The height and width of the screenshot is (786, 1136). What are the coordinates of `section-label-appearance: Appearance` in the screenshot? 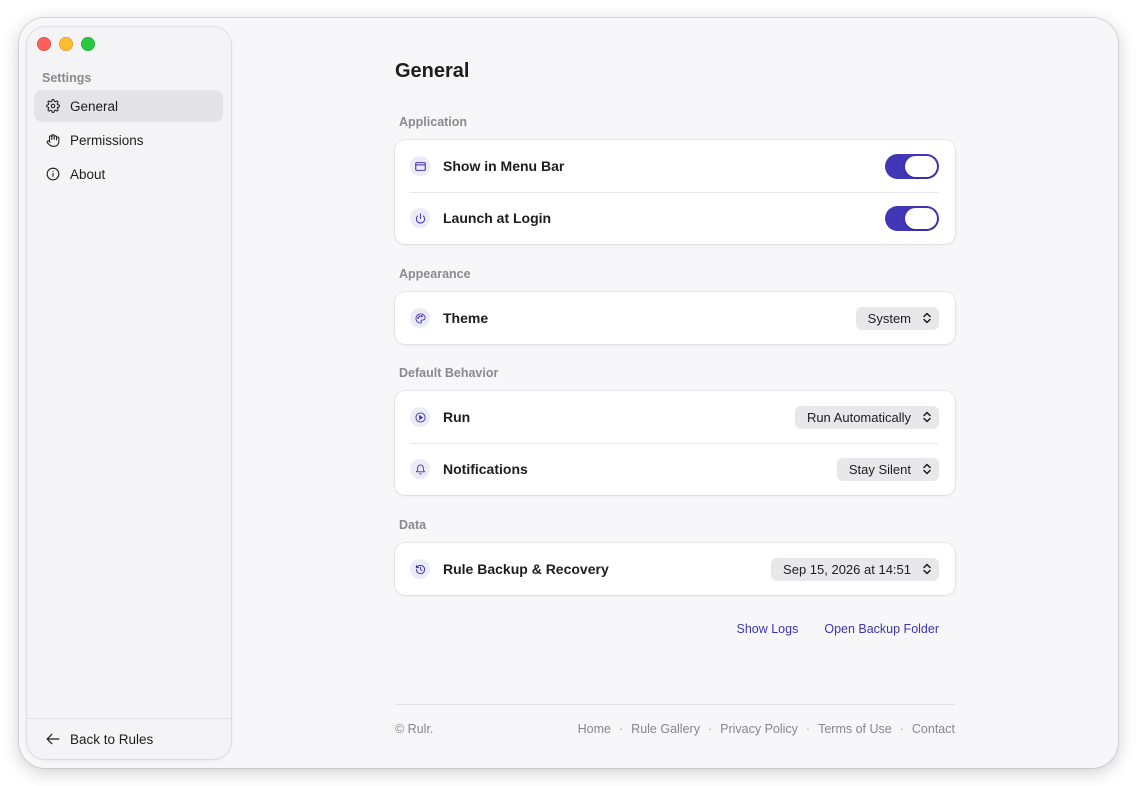 It's located at (435, 274).